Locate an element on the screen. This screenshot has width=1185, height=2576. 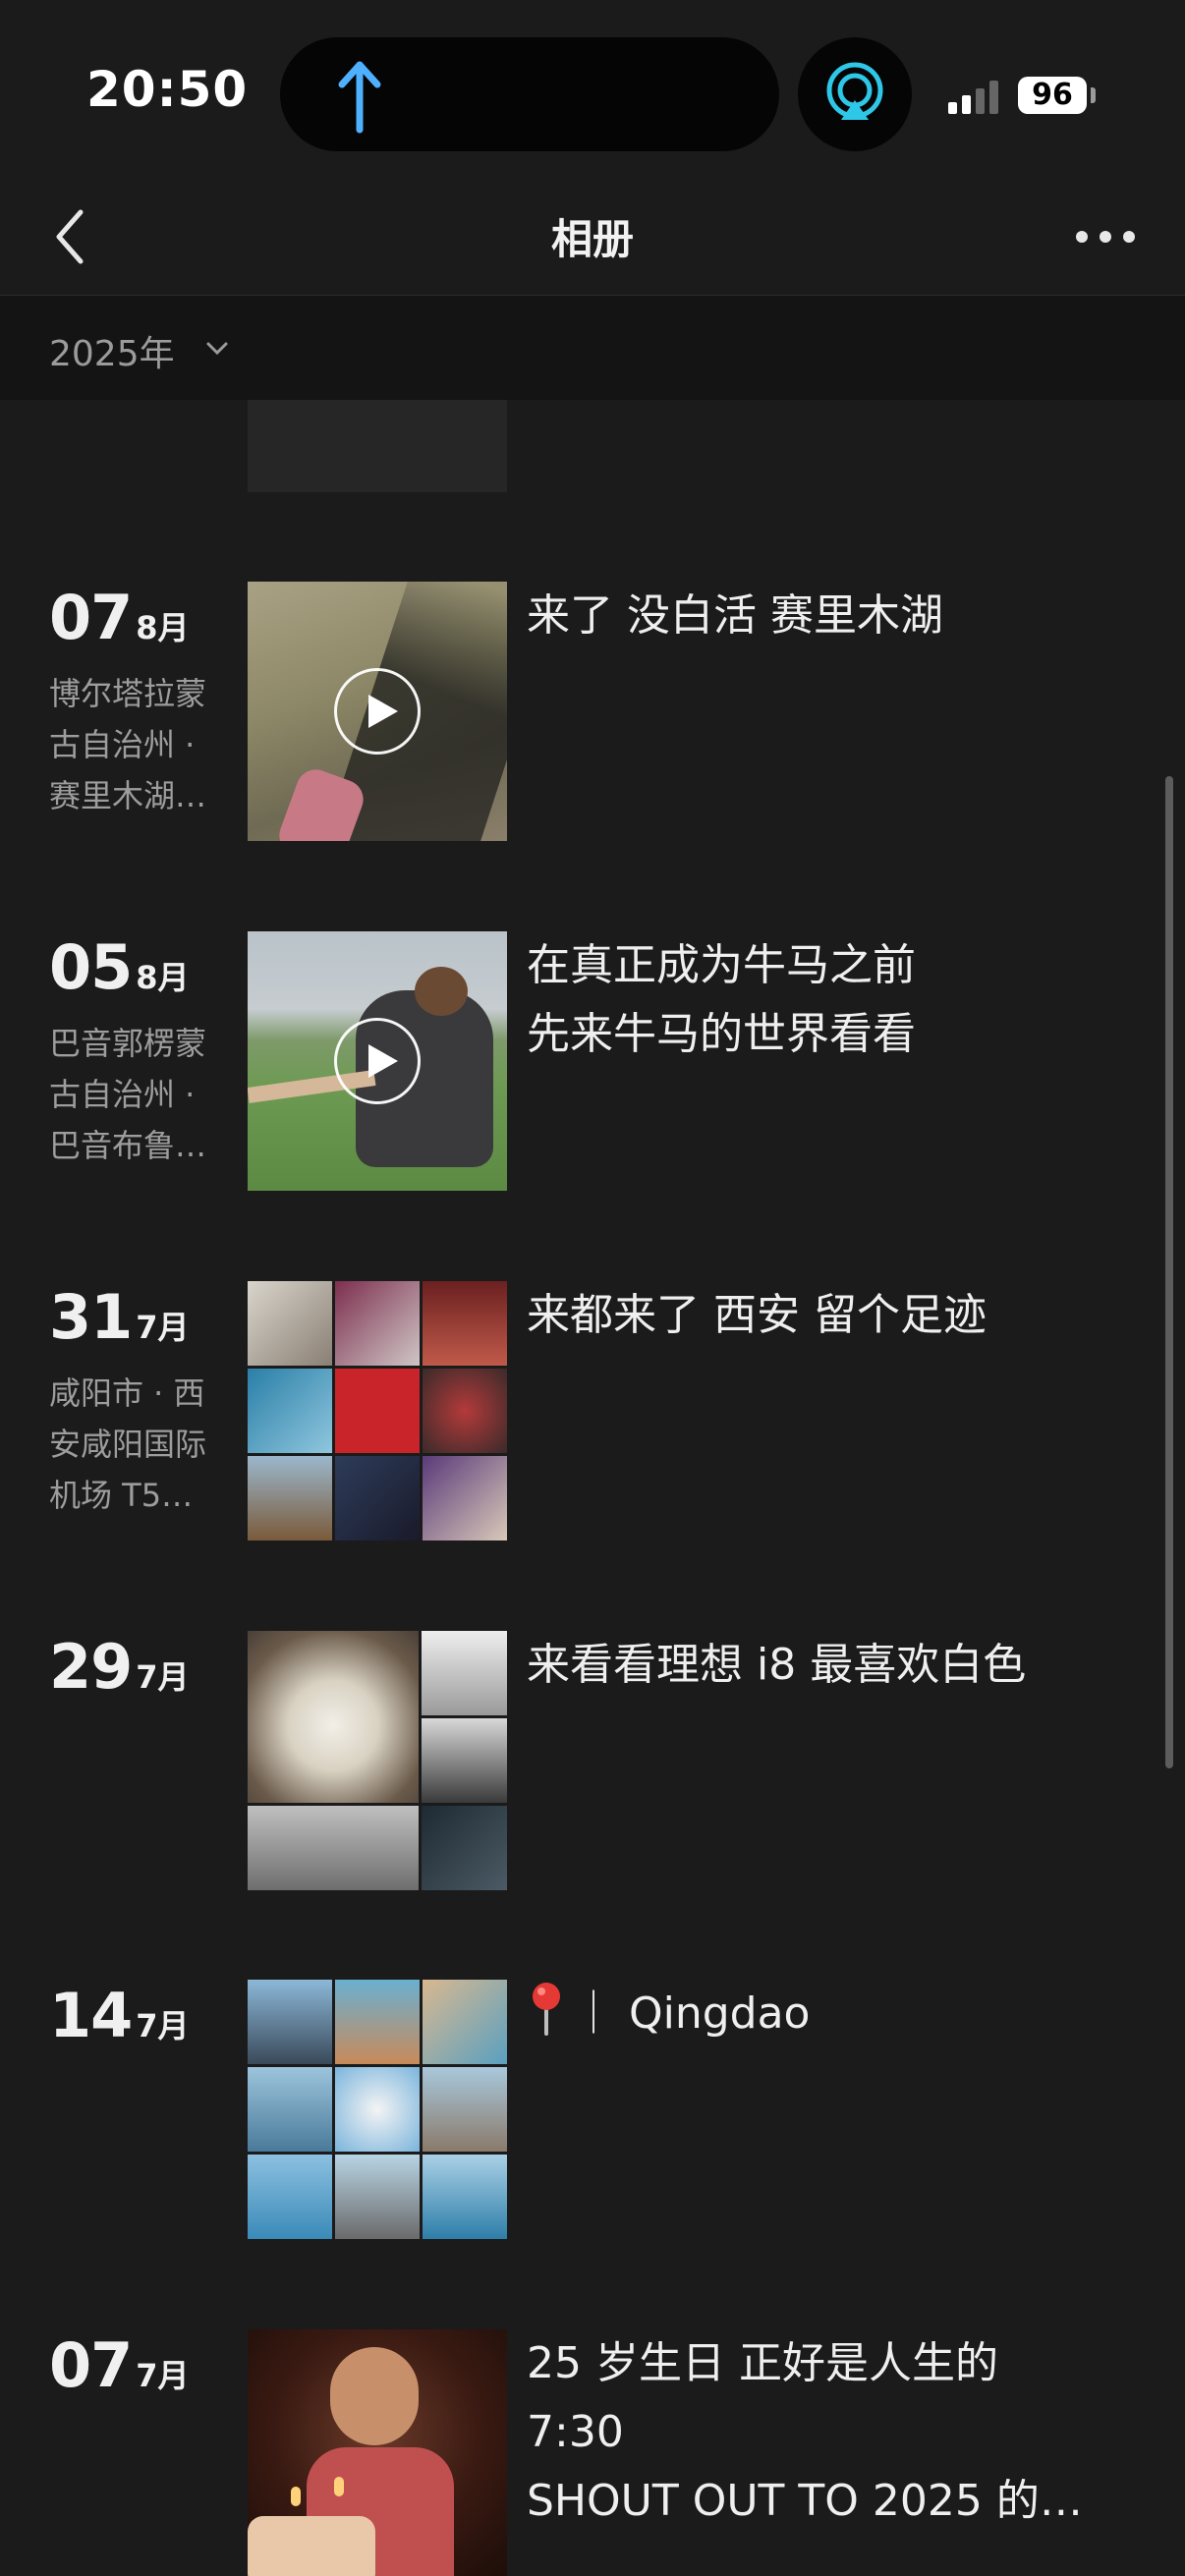
entry-date: 14 7月 is located at coordinates (120, 2015).